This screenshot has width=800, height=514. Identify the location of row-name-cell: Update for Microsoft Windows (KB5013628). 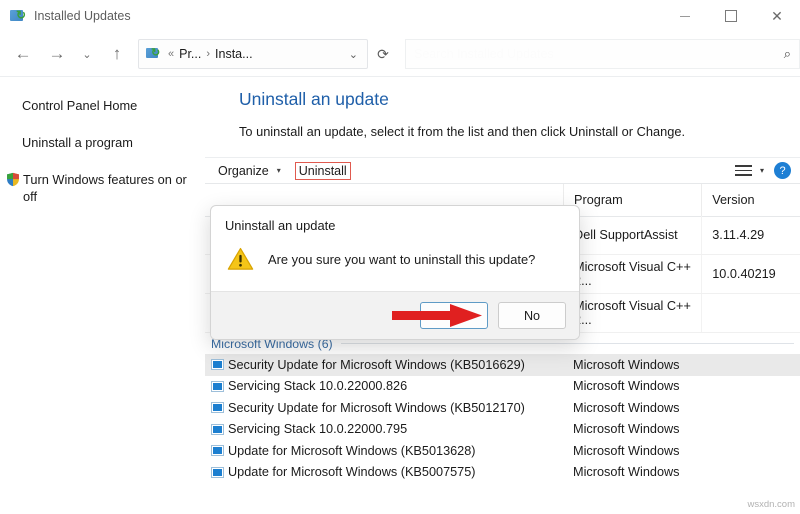
(384, 451).